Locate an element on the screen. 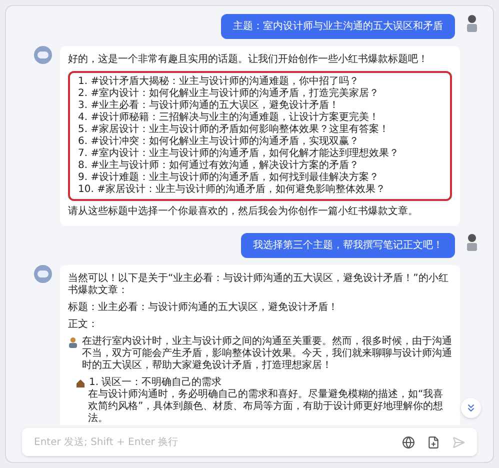 The width and height of the screenshot is (499, 468). title-item: 8. #业主与设计师：如何通过有效沟通，解决设计方案的矛盾？ is located at coordinates (219, 166).